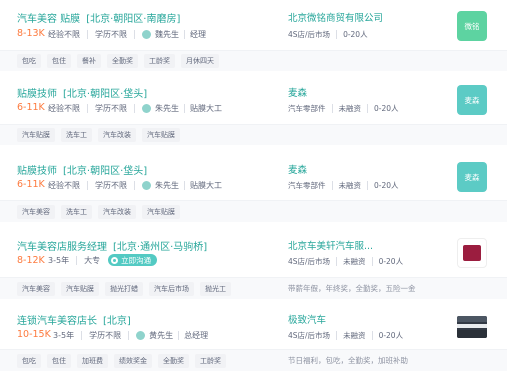 The width and height of the screenshot is (507, 371). What do you see at coordinates (196, 335) in the screenshot?
I see `recruiter-role: 总经理` at bounding box center [196, 335].